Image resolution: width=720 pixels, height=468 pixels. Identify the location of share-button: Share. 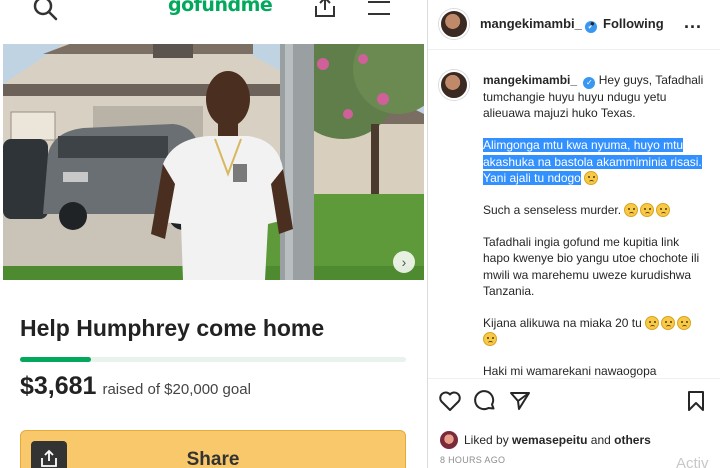
(213, 449).